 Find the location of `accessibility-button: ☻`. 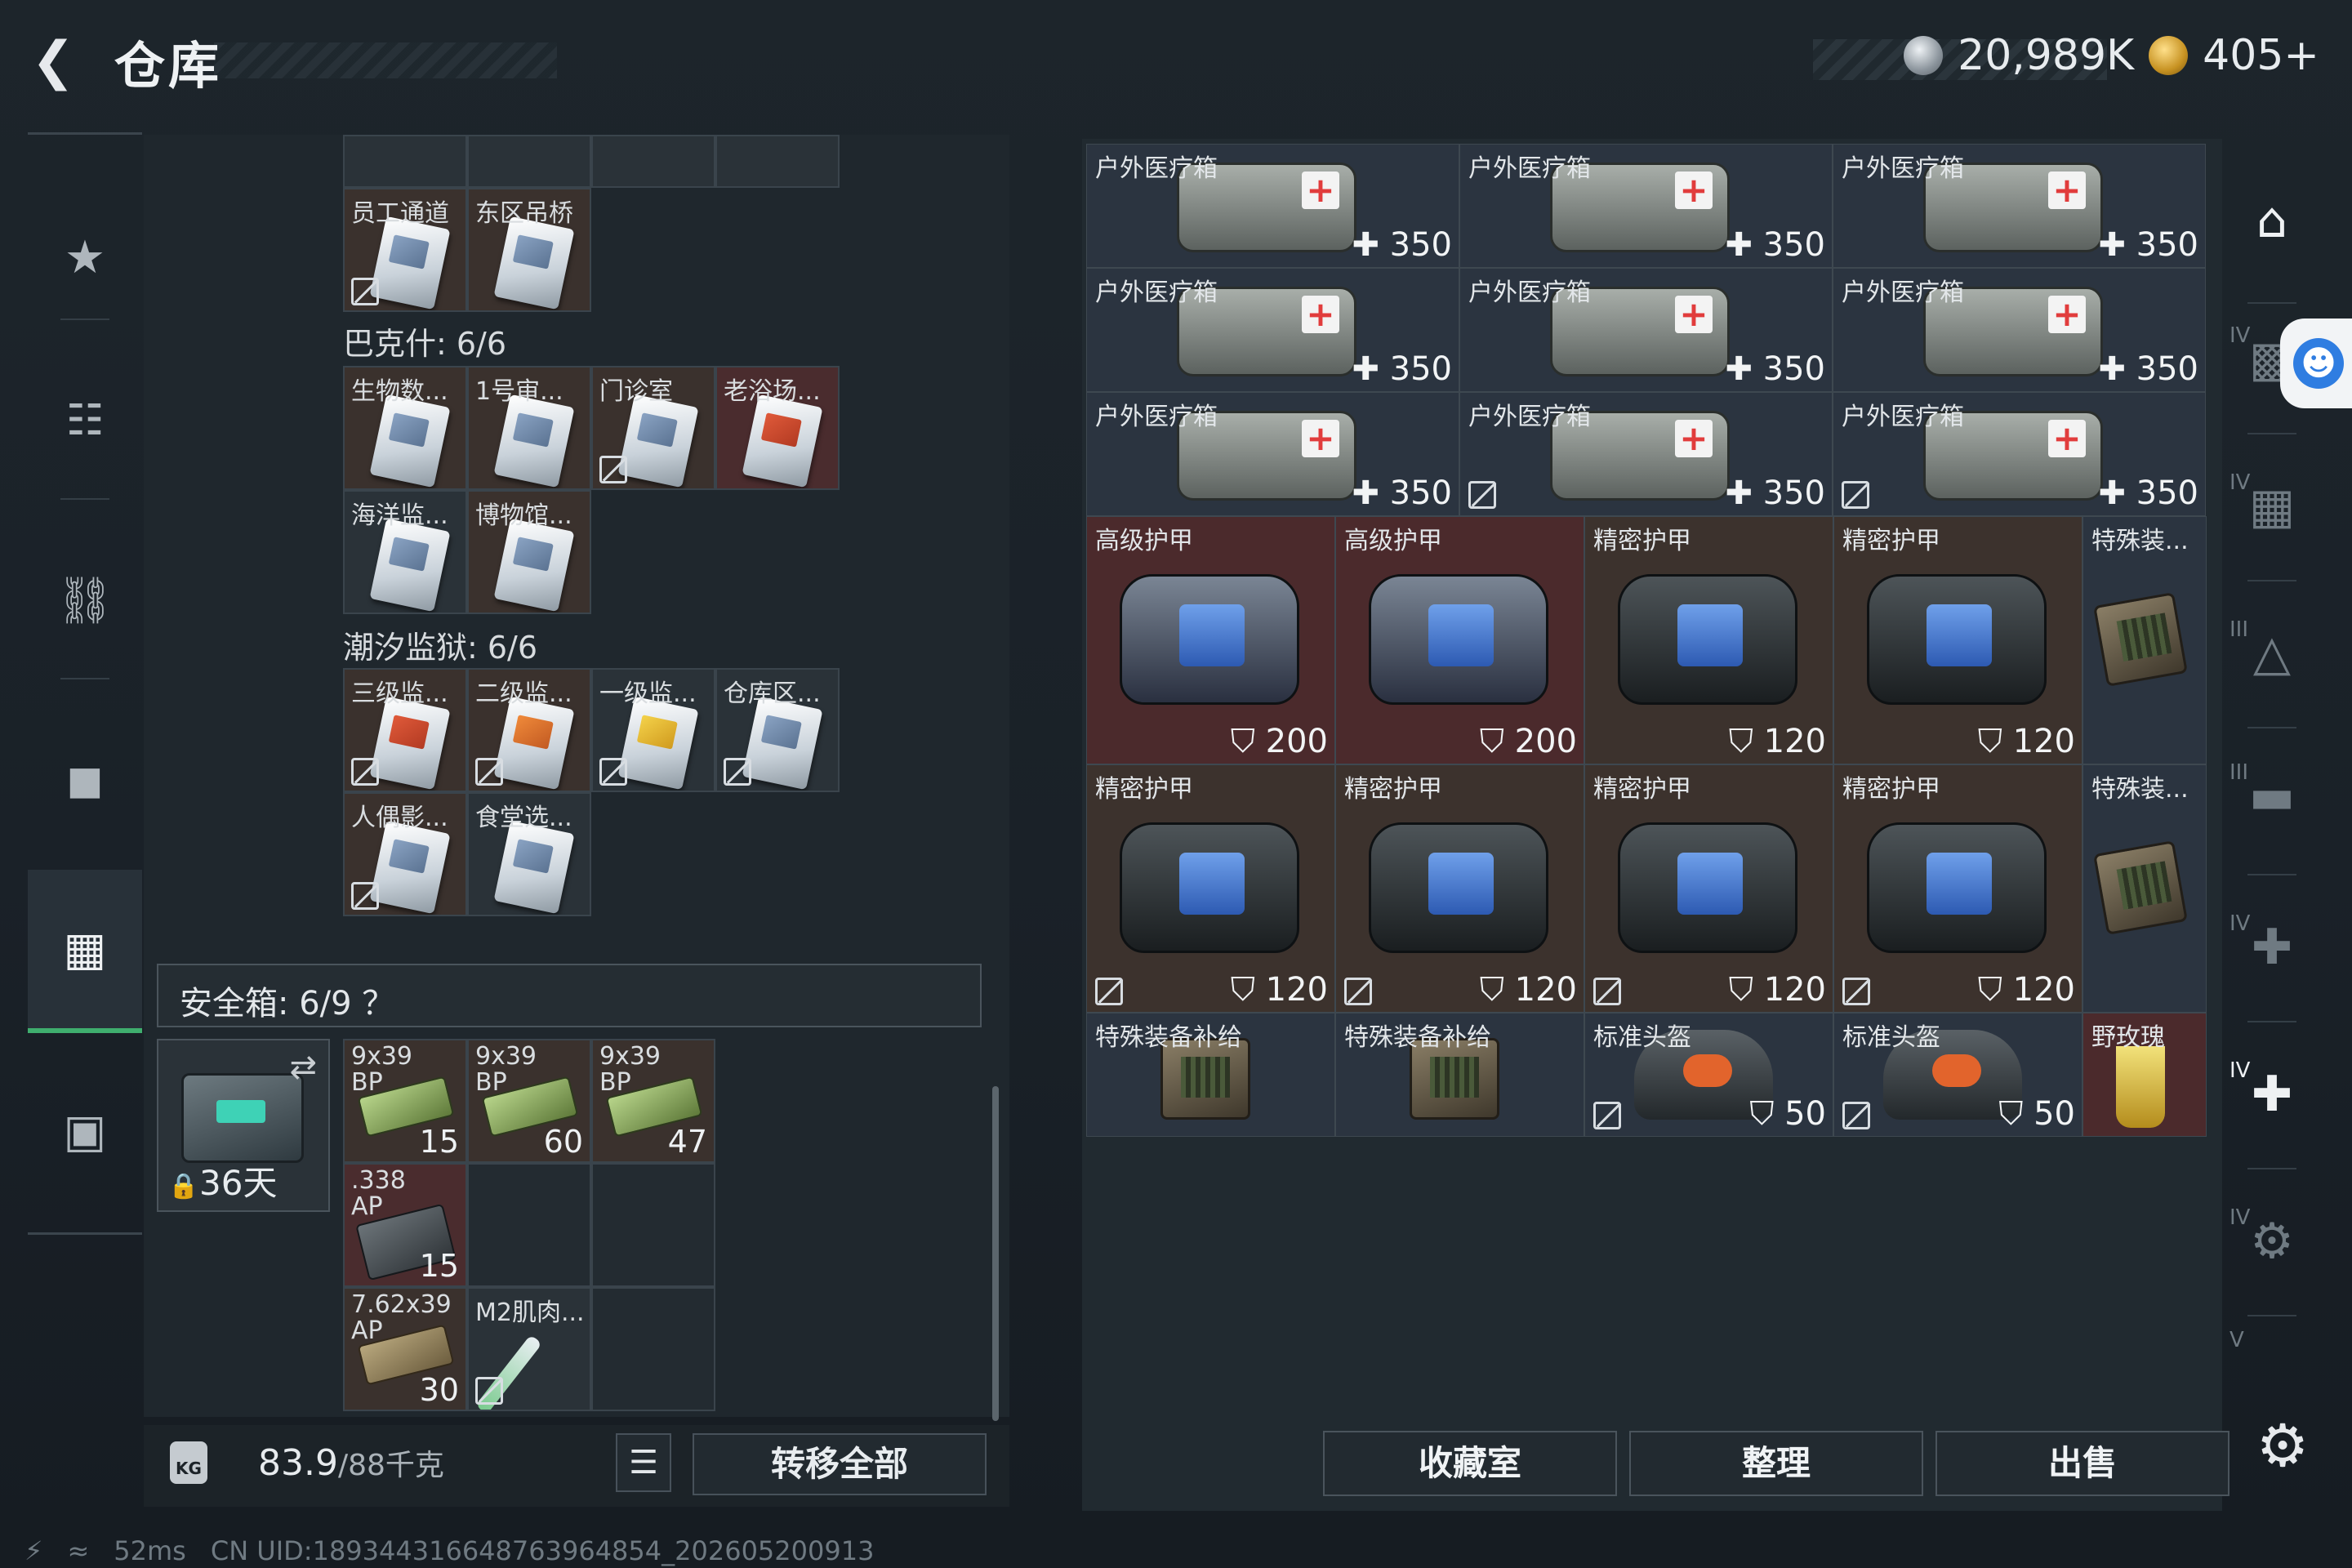

accessibility-button: ☻ is located at coordinates (2316, 363).